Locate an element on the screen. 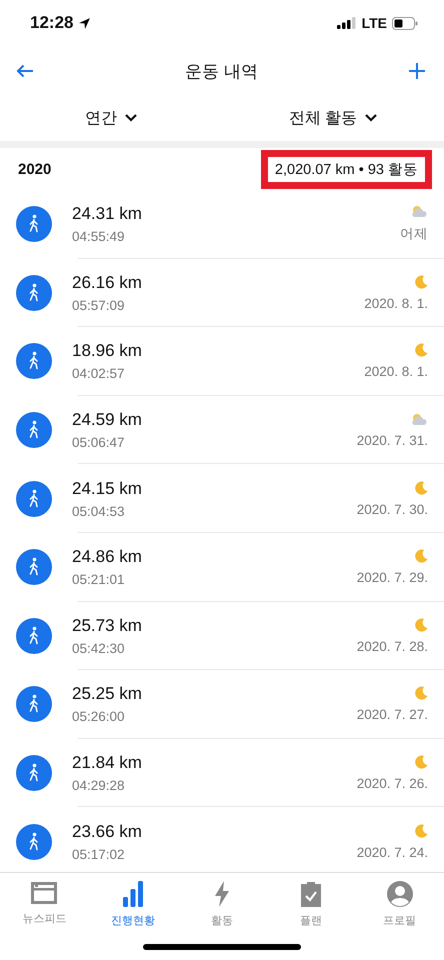 The width and height of the screenshot is (444, 960). battery-icon is located at coordinates (405, 23).